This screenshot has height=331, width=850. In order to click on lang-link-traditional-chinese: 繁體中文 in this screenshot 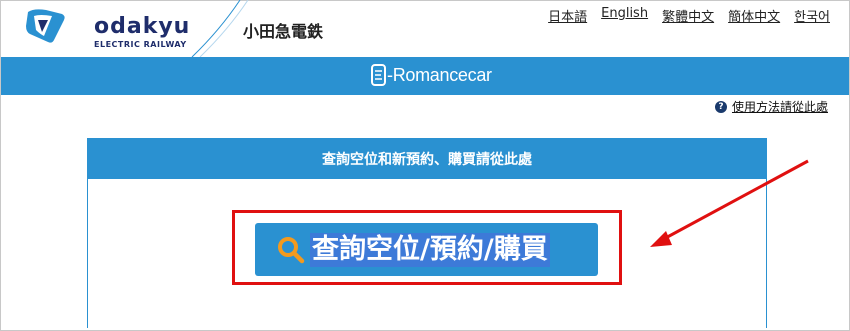, I will do `click(688, 15)`.